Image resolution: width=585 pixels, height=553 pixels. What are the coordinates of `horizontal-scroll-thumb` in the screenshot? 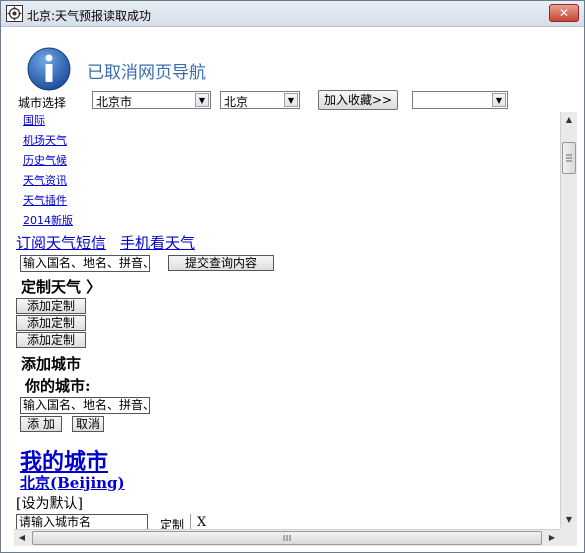 It's located at (287, 538).